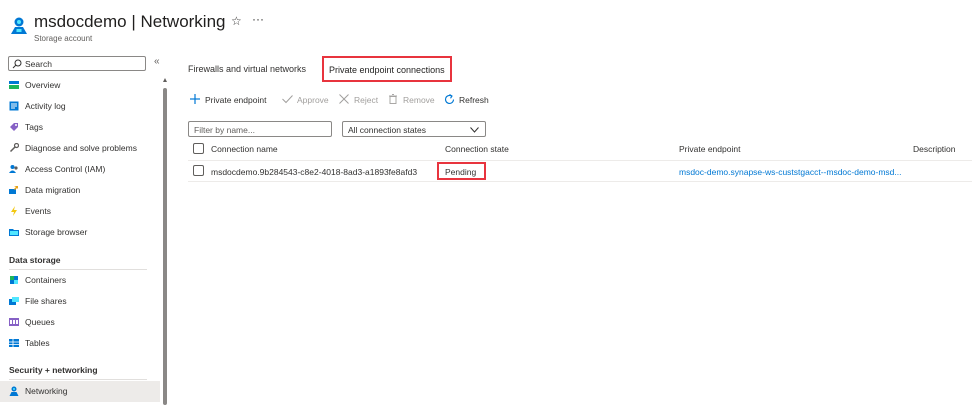 The height and width of the screenshot is (405, 972). What do you see at coordinates (14, 343) in the screenshot?
I see `tables-icon` at bounding box center [14, 343].